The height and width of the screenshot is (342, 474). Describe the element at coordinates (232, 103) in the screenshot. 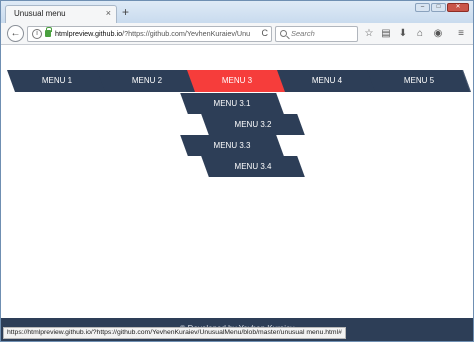

I see `submenu-item-3-1-label: MENU 3.1` at that location.